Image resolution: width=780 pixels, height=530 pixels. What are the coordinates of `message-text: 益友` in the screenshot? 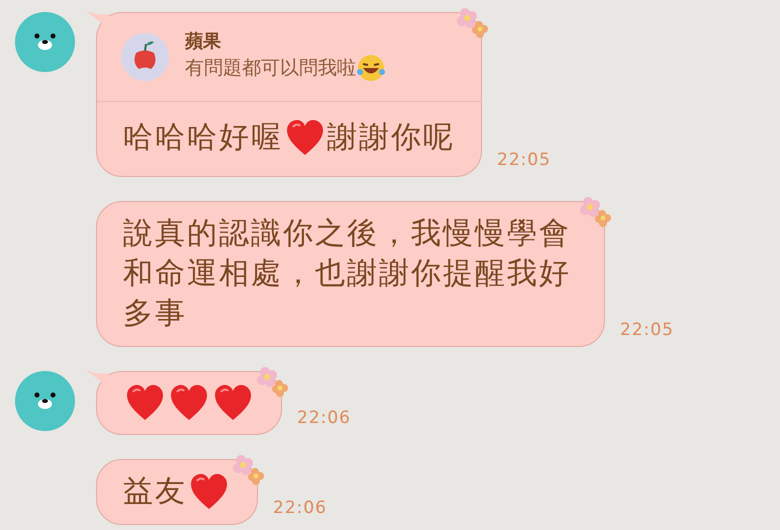 It's located at (155, 492).